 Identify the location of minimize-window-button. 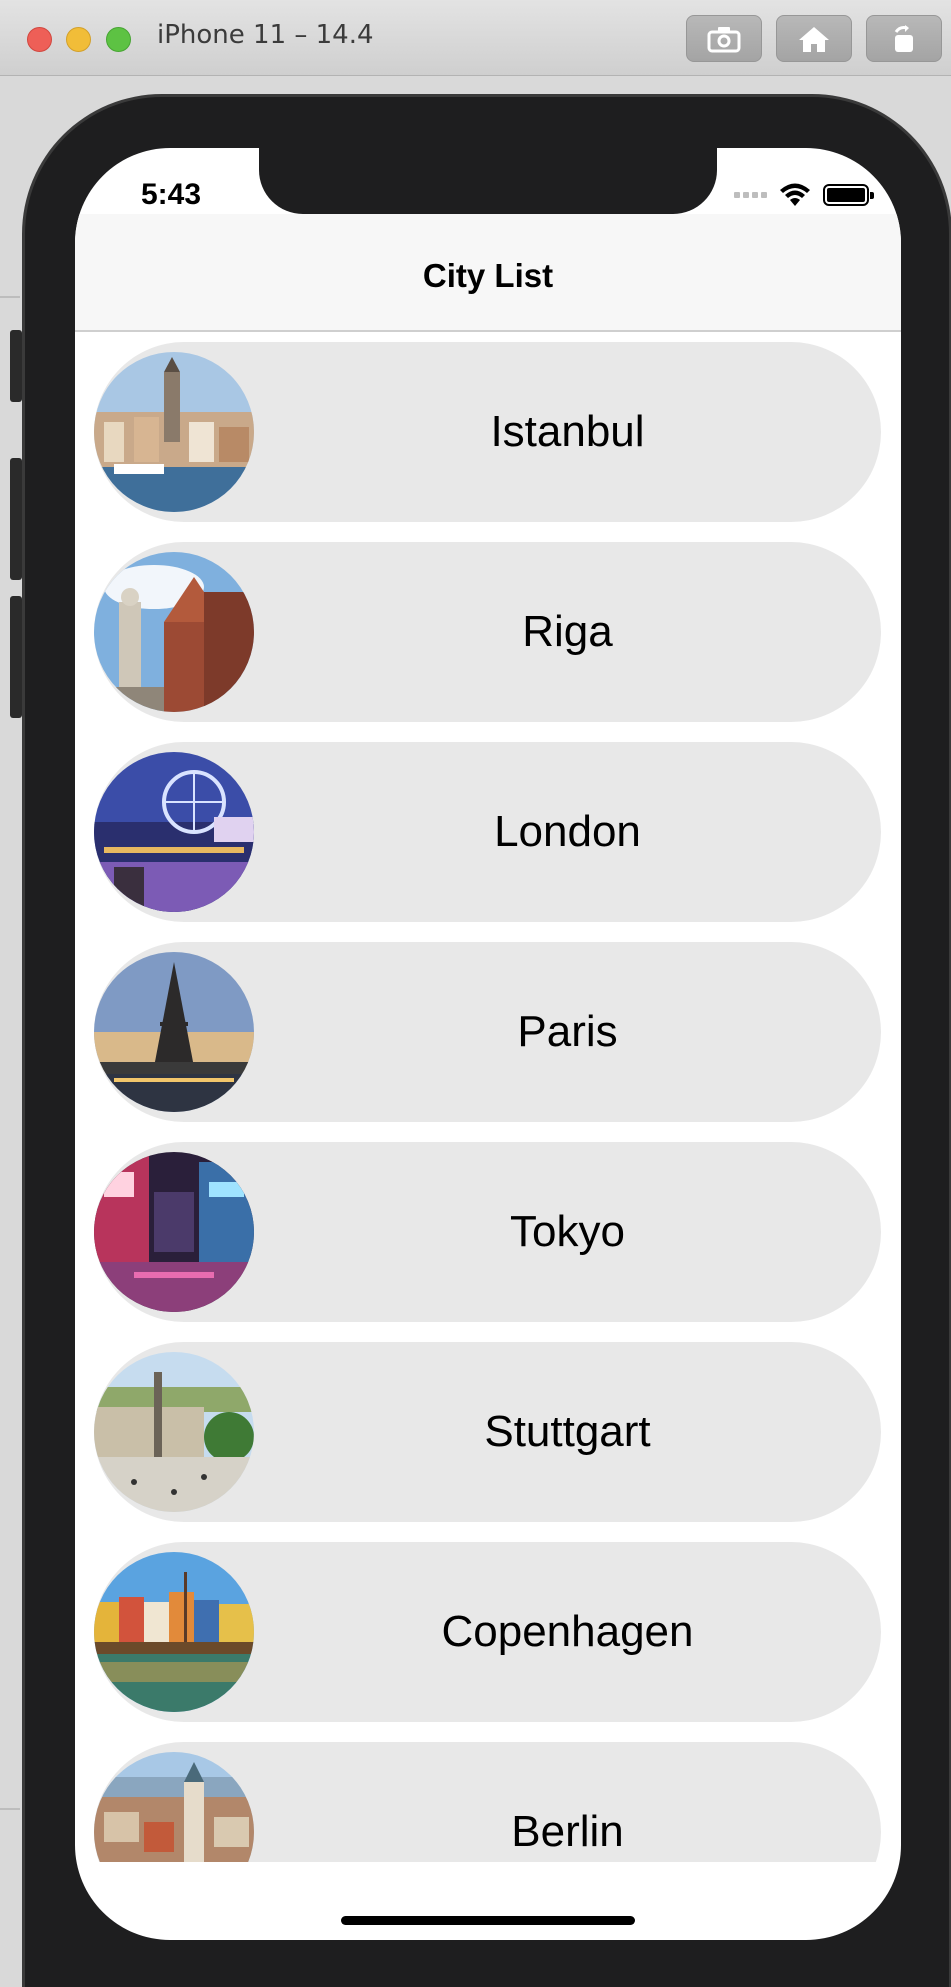
(78, 39).